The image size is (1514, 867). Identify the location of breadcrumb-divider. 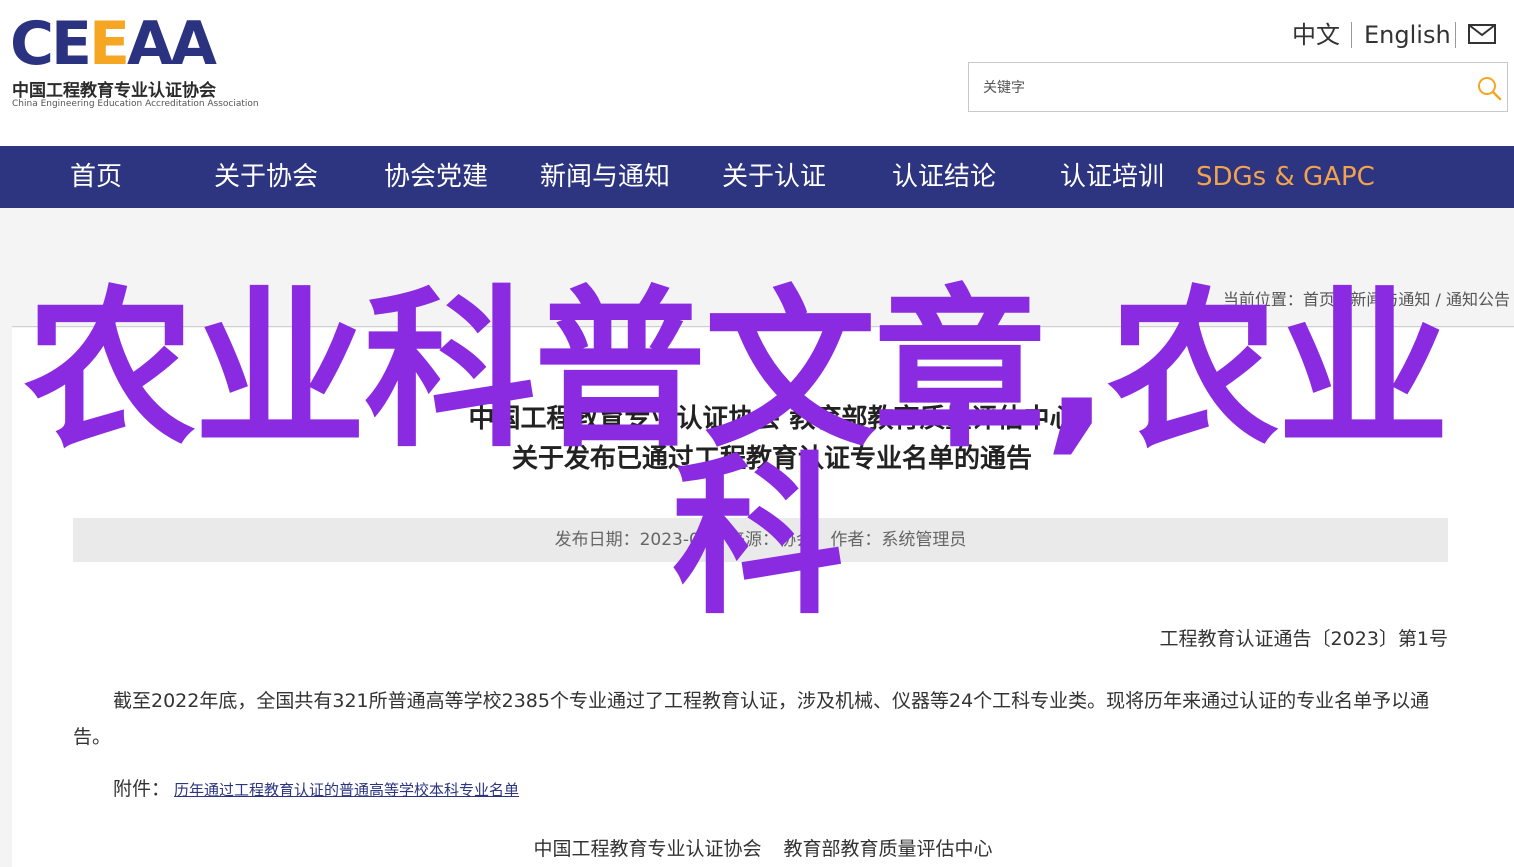
(763, 326).